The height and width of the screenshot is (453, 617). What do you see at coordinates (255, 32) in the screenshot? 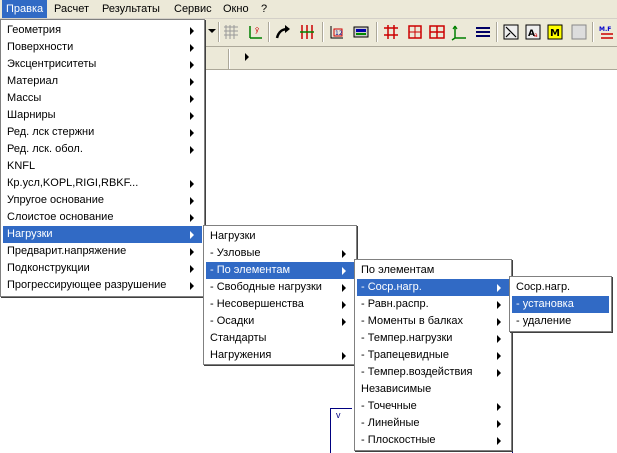
I see `axes-icon: ȳ` at bounding box center [255, 32].